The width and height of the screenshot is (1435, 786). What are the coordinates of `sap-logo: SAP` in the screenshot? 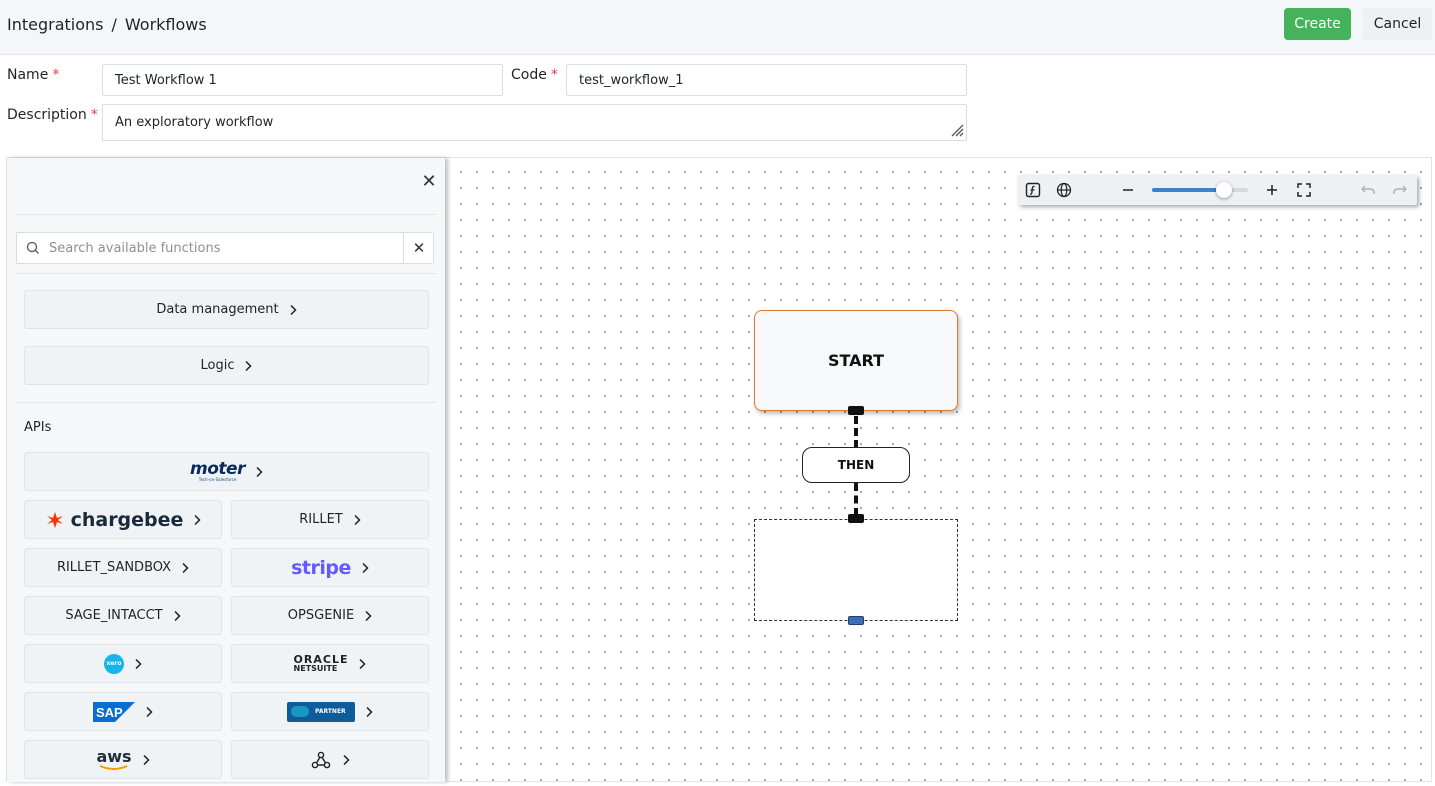 It's located at (114, 711).